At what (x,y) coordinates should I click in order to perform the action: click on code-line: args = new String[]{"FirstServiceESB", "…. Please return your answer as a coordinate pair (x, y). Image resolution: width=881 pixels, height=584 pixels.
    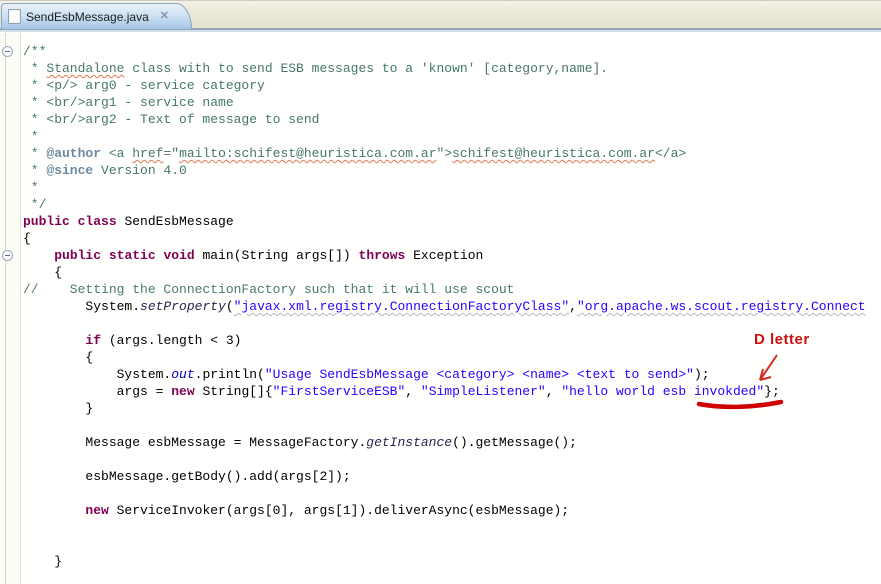
    Looking at the image, I should click on (452, 391).